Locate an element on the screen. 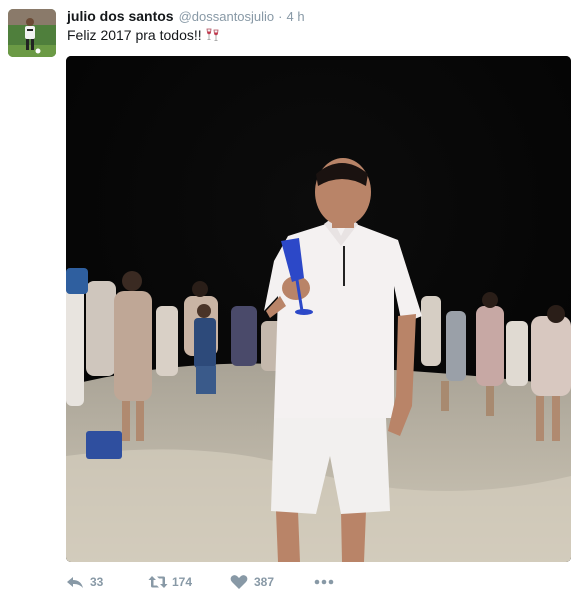 This screenshot has width=582, height=596. tweet-header: julio dos santos @dossantosjulio · 4 h is located at coordinates (186, 17).